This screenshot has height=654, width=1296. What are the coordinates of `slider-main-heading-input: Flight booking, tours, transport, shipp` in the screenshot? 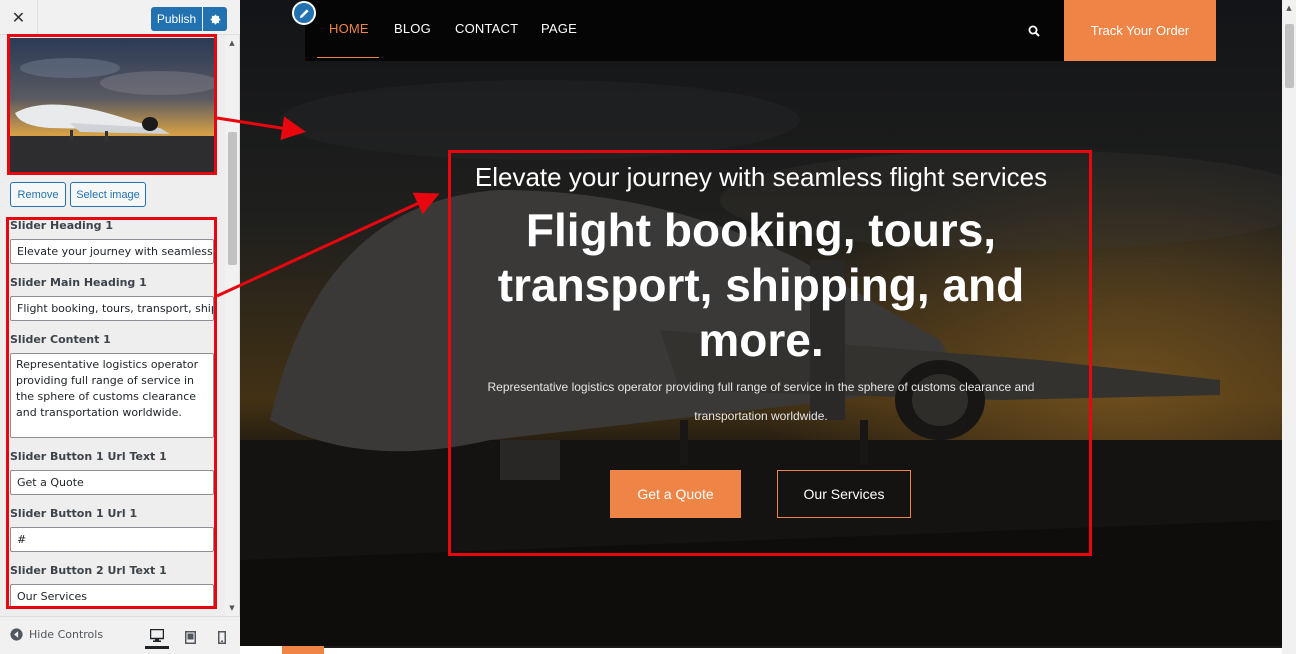 It's located at (112, 308).